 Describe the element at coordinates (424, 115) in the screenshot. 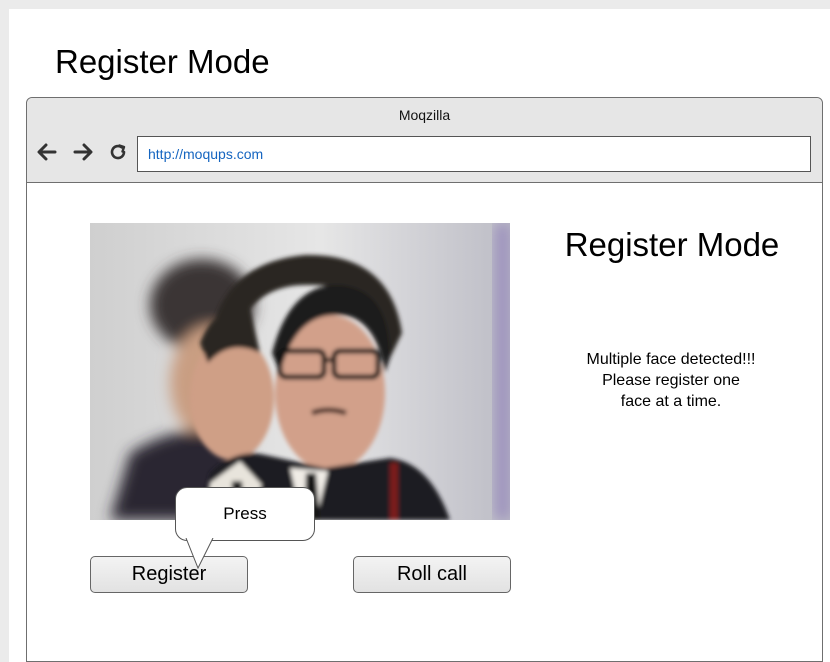

I see `browser-title: Moqzilla` at that location.